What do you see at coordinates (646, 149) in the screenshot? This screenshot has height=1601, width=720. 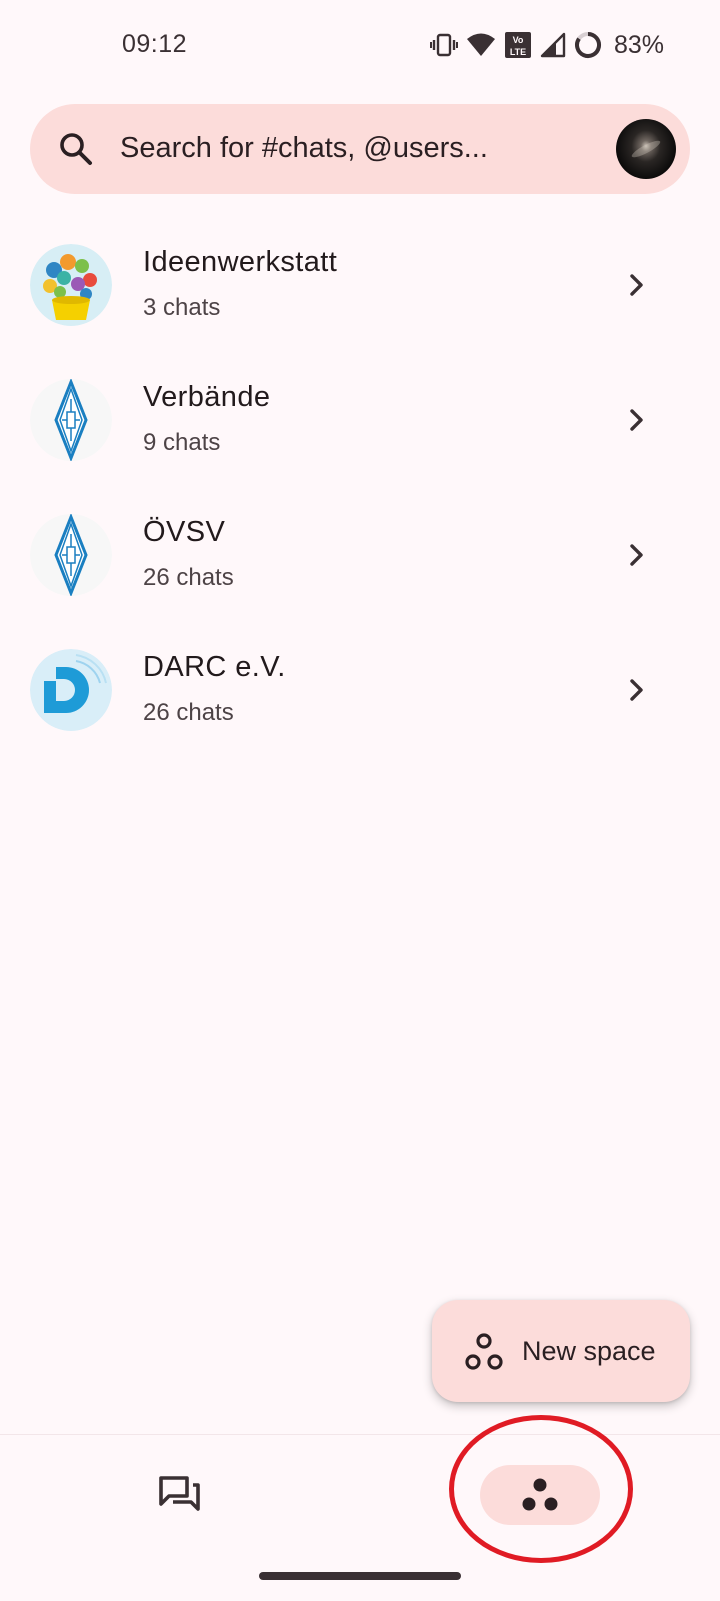 I see `user-avatar` at bounding box center [646, 149].